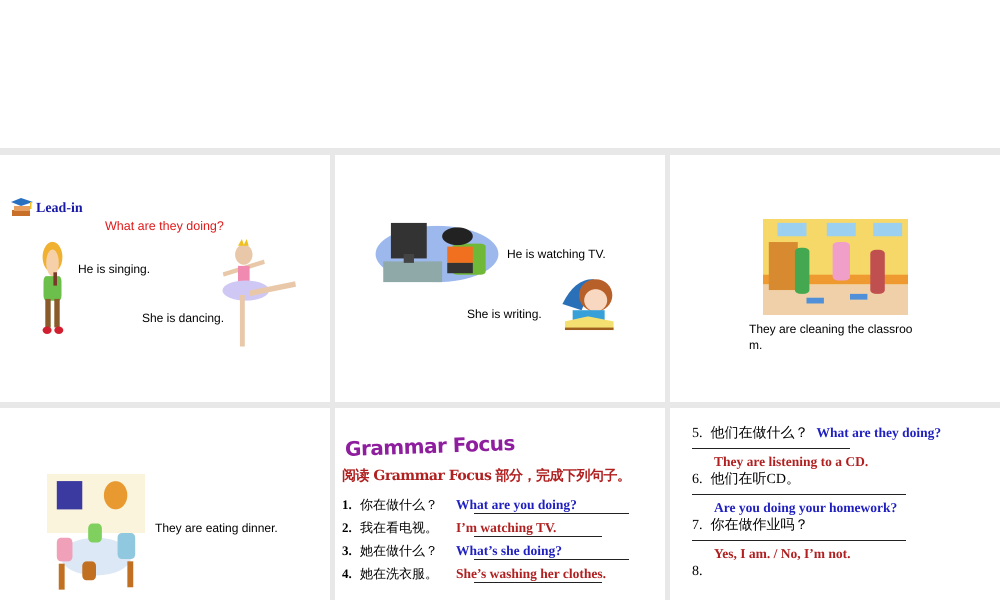 This screenshot has height=600, width=1000. I want to click on item-number: 8., so click(697, 571).